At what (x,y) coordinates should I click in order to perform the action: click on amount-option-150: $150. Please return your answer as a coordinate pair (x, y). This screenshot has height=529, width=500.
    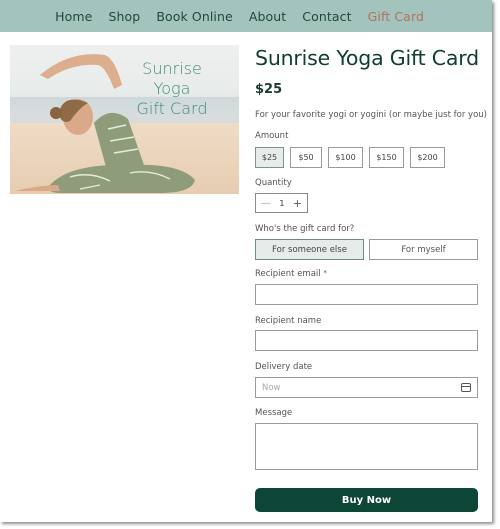
    Looking at the image, I should click on (386, 157).